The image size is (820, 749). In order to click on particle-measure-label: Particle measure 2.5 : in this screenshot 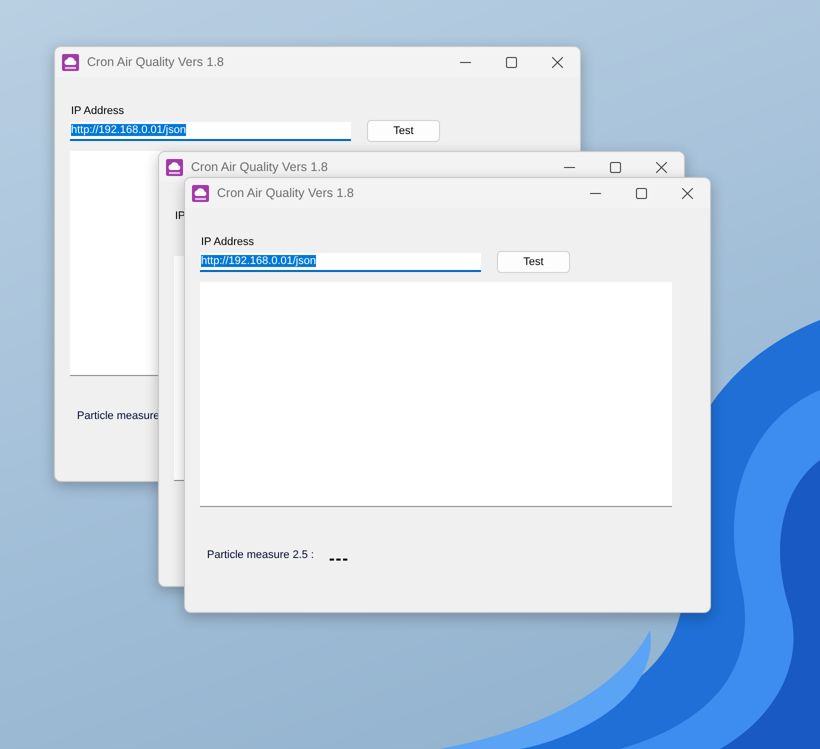, I will do `click(260, 555)`.